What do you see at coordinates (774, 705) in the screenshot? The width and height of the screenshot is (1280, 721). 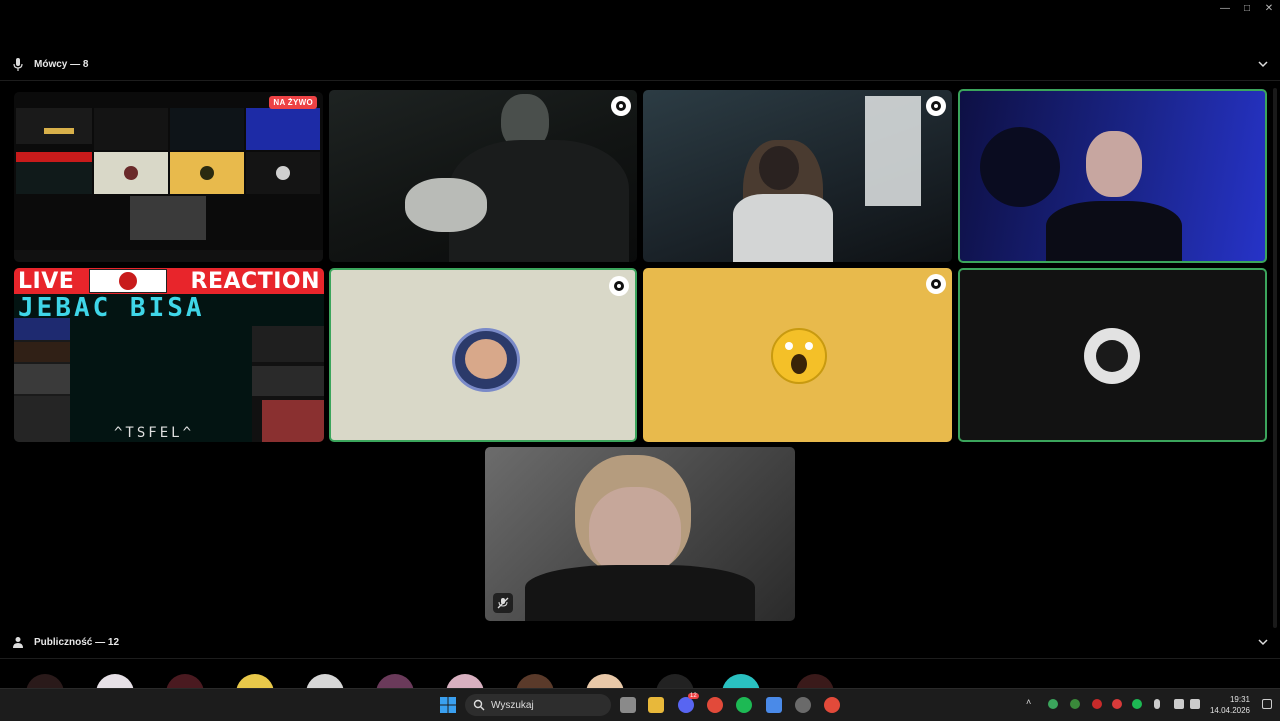 I see `notepad-icon` at bounding box center [774, 705].